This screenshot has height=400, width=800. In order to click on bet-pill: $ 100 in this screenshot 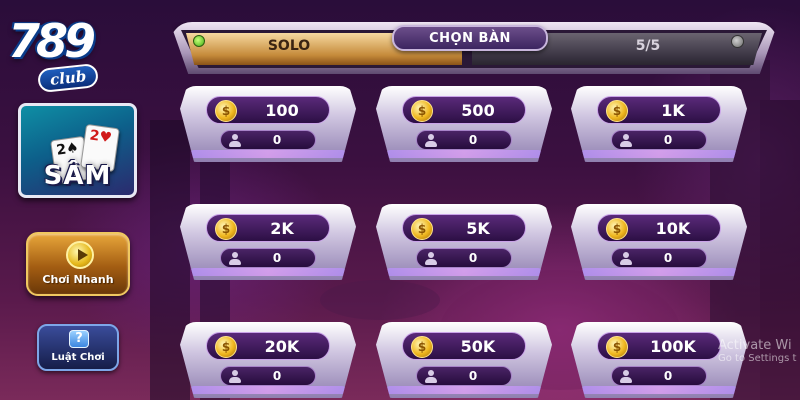, I will do `click(268, 110)`.